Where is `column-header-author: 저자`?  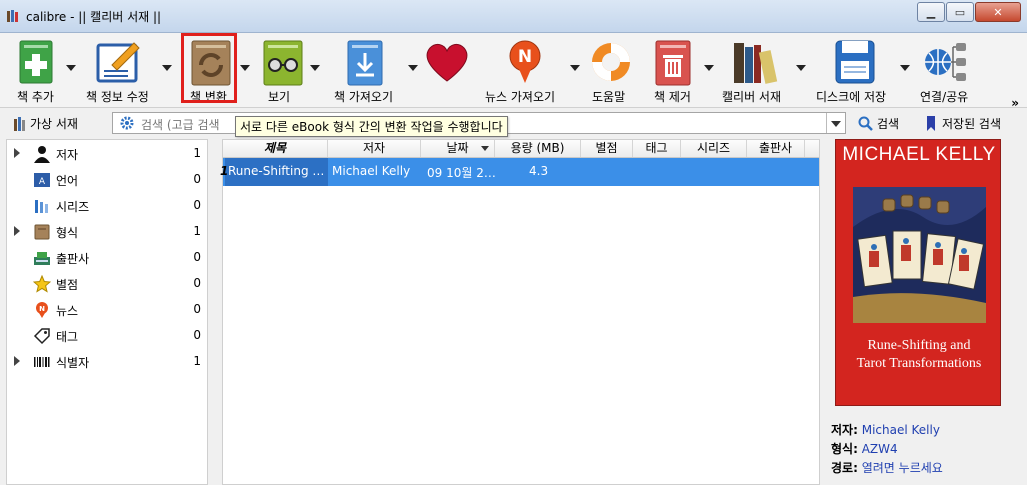 column-header-author: 저자 is located at coordinates (374, 148).